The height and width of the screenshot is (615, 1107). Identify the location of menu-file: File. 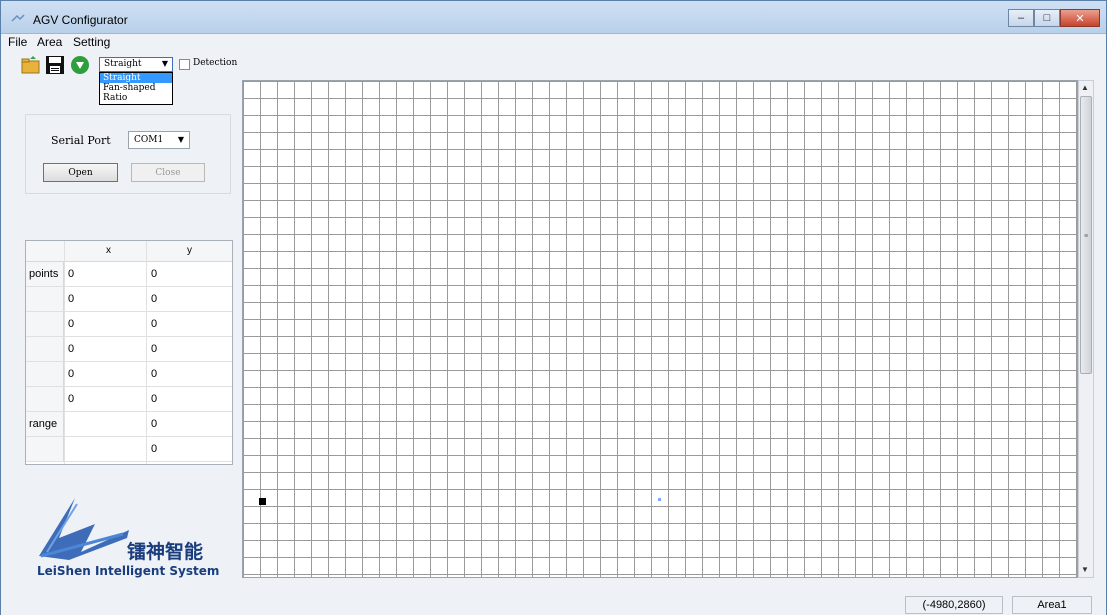
(17, 42).